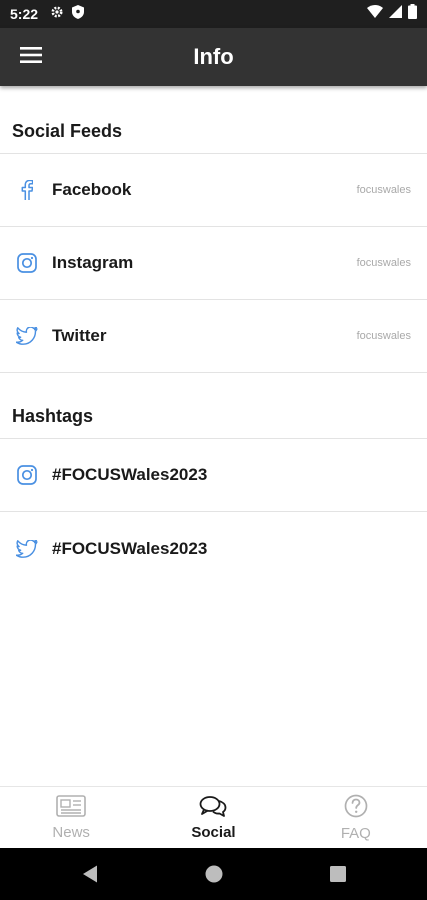 This screenshot has height=900, width=427. Describe the element at coordinates (213, 190) in the screenshot. I see `social-feed-row-facebook: Facebook focuswales` at that location.